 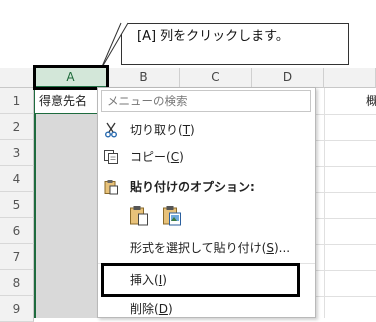 I want to click on paste-special-label: 形式を選択して貼り付け(, so click(x=198, y=248).